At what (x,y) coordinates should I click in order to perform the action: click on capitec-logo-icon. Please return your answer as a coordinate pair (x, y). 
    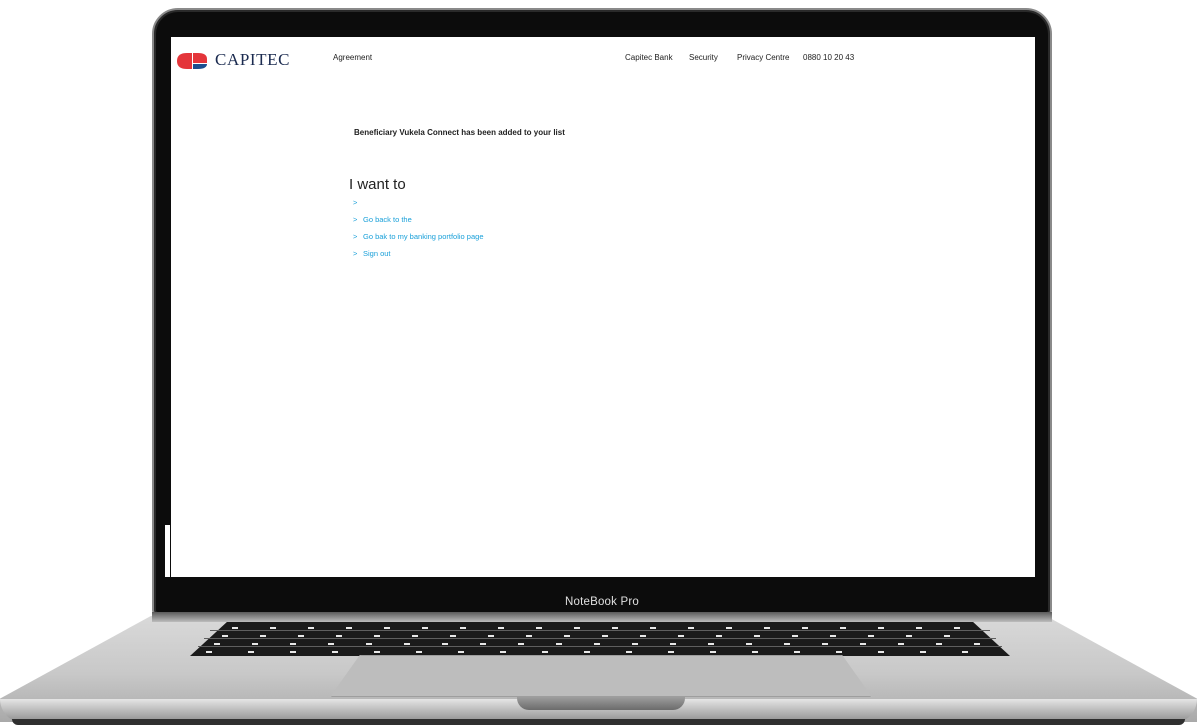
    Looking at the image, I should click on (192, 61).